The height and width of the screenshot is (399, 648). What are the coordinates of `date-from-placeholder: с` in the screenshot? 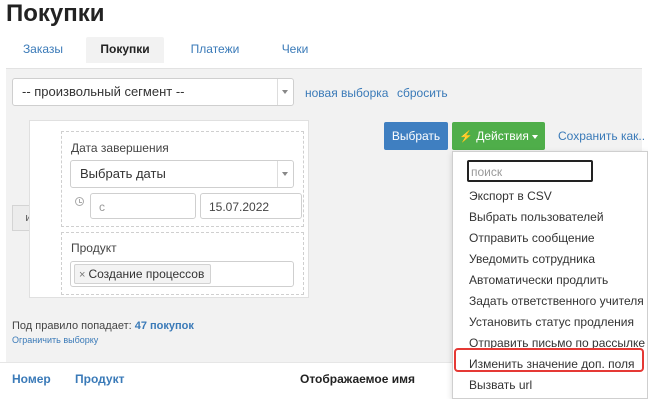 It's located at (102, 207).